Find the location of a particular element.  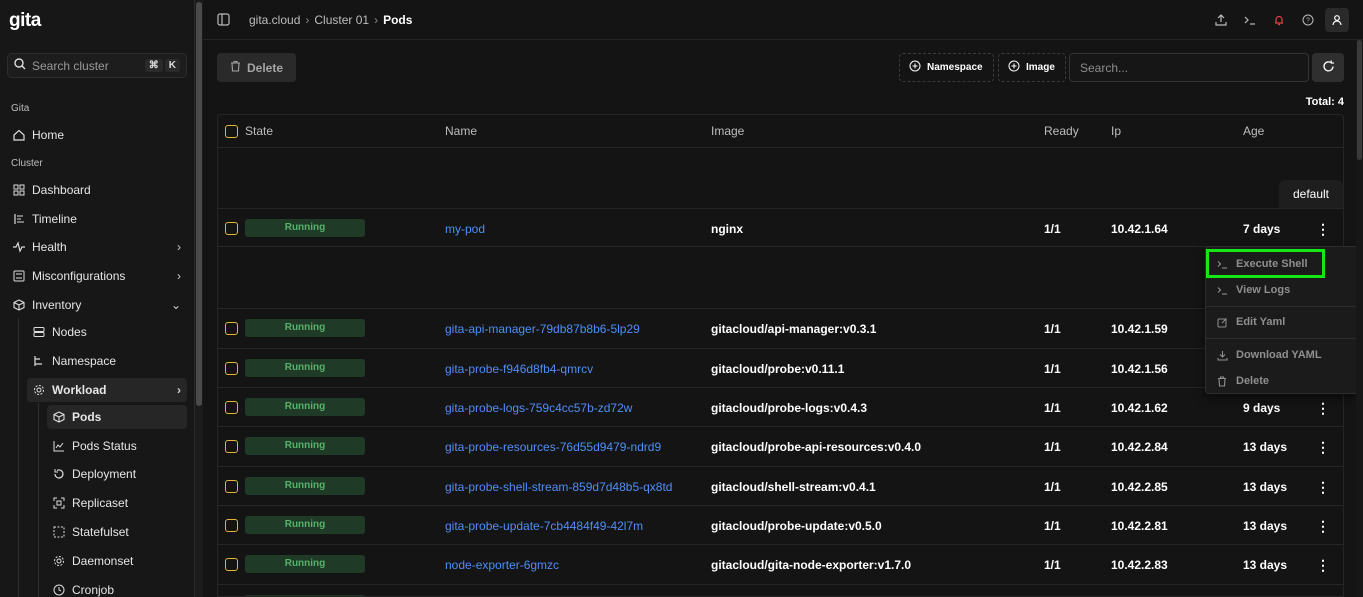

sidebar-item-deployment: Deployment is located at coordinates (117, 474).